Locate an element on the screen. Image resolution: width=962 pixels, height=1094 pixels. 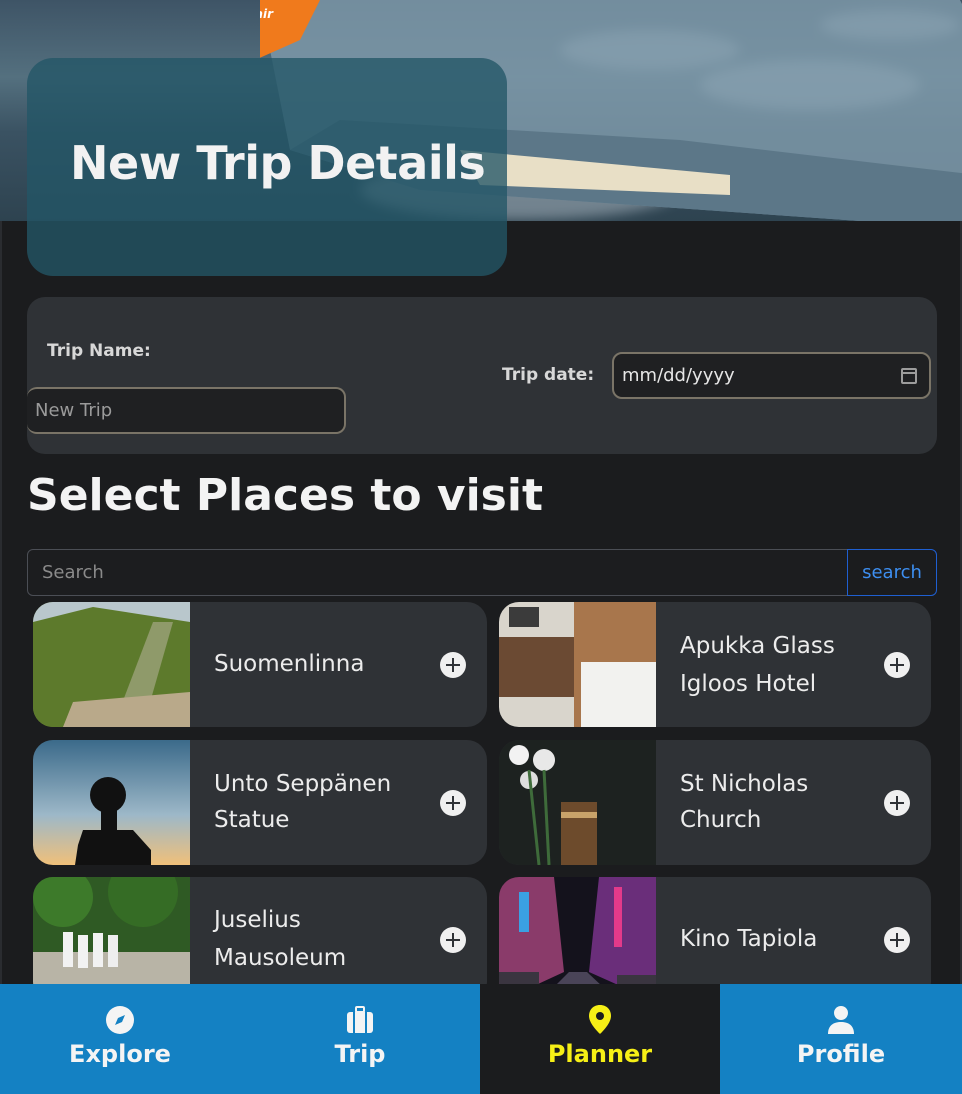
nav-label: Trip is located at coordinates (360, 1054).